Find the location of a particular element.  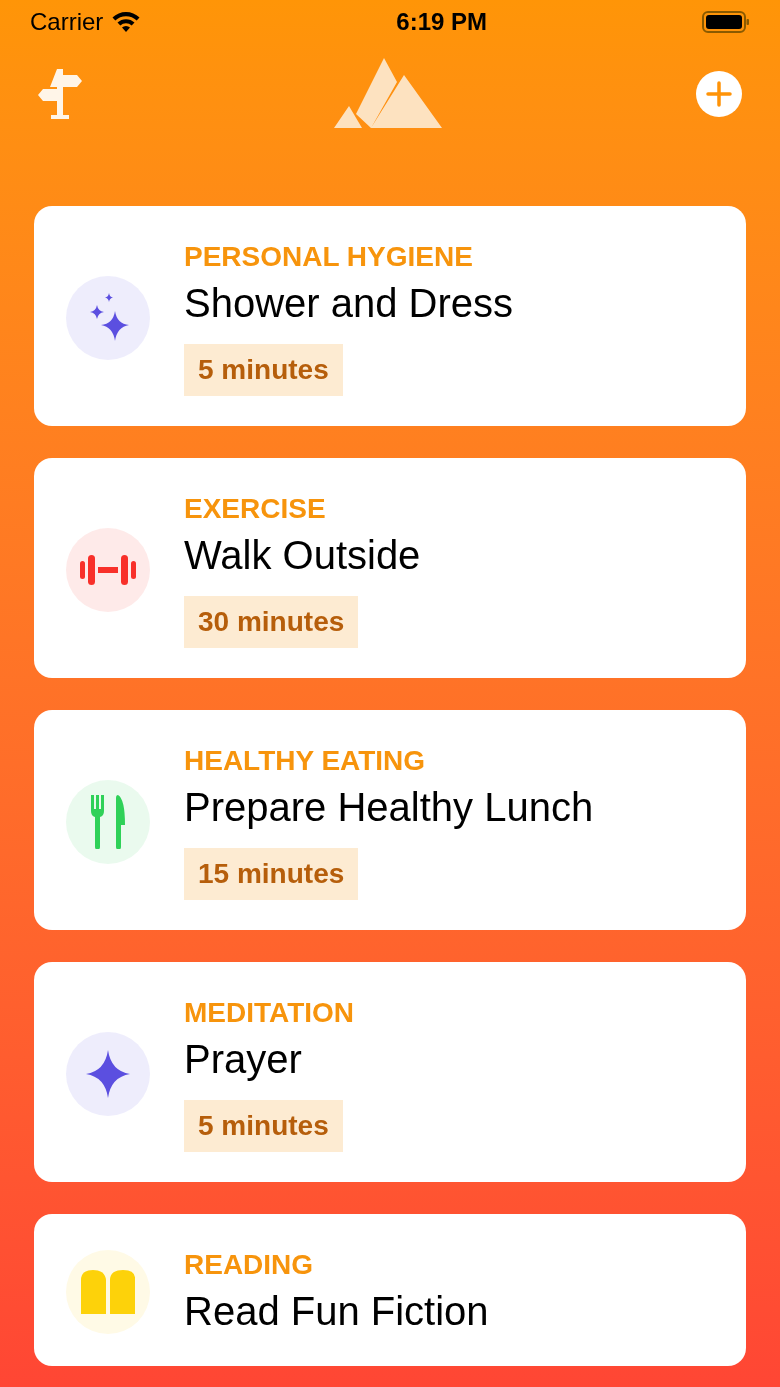

battery-icon is located at coordinates (726, 22).